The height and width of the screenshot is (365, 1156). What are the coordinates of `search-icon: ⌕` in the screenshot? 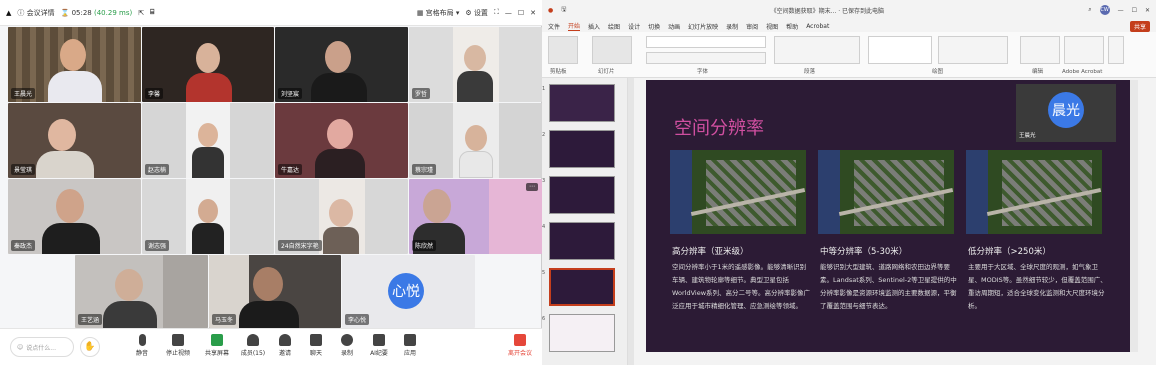 It's located at (1089, 10).